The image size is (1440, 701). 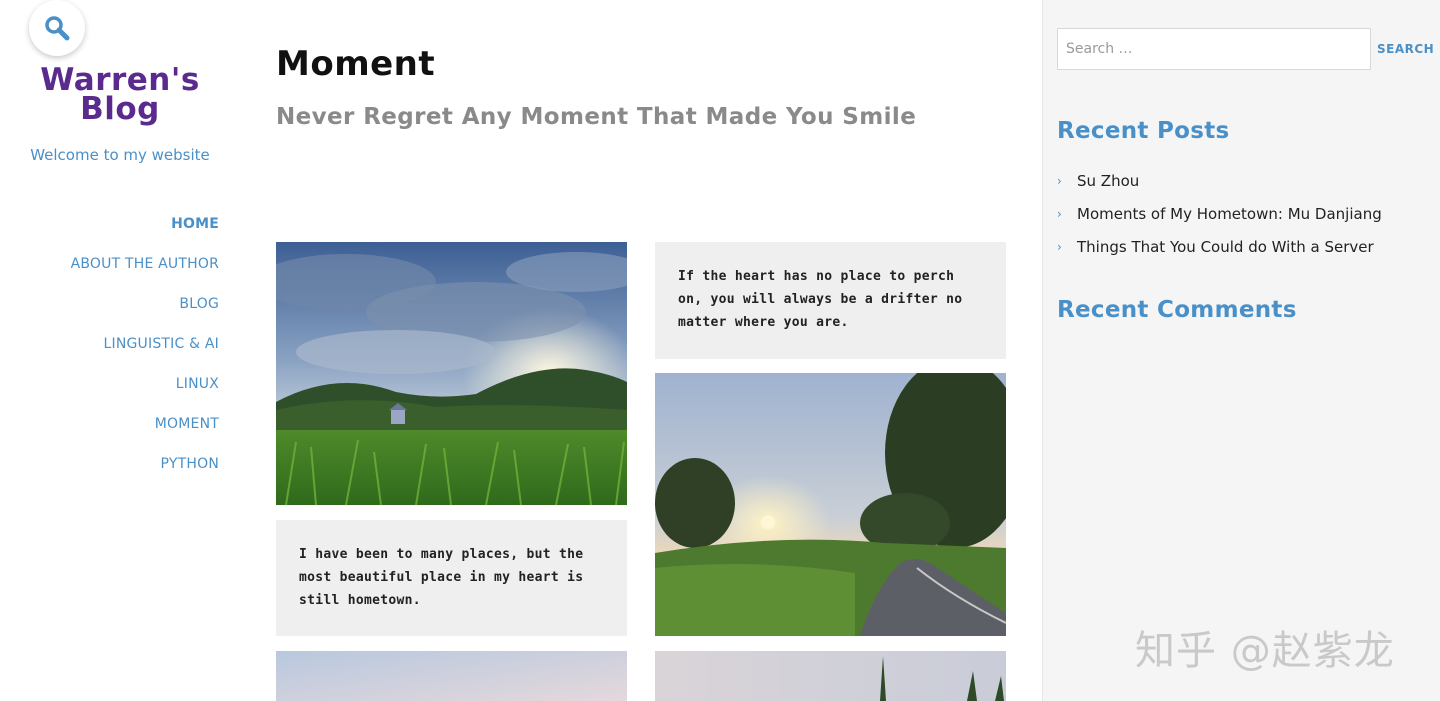 I want to click on nav-item-blog: BLOG, so click(x=199, y=304).